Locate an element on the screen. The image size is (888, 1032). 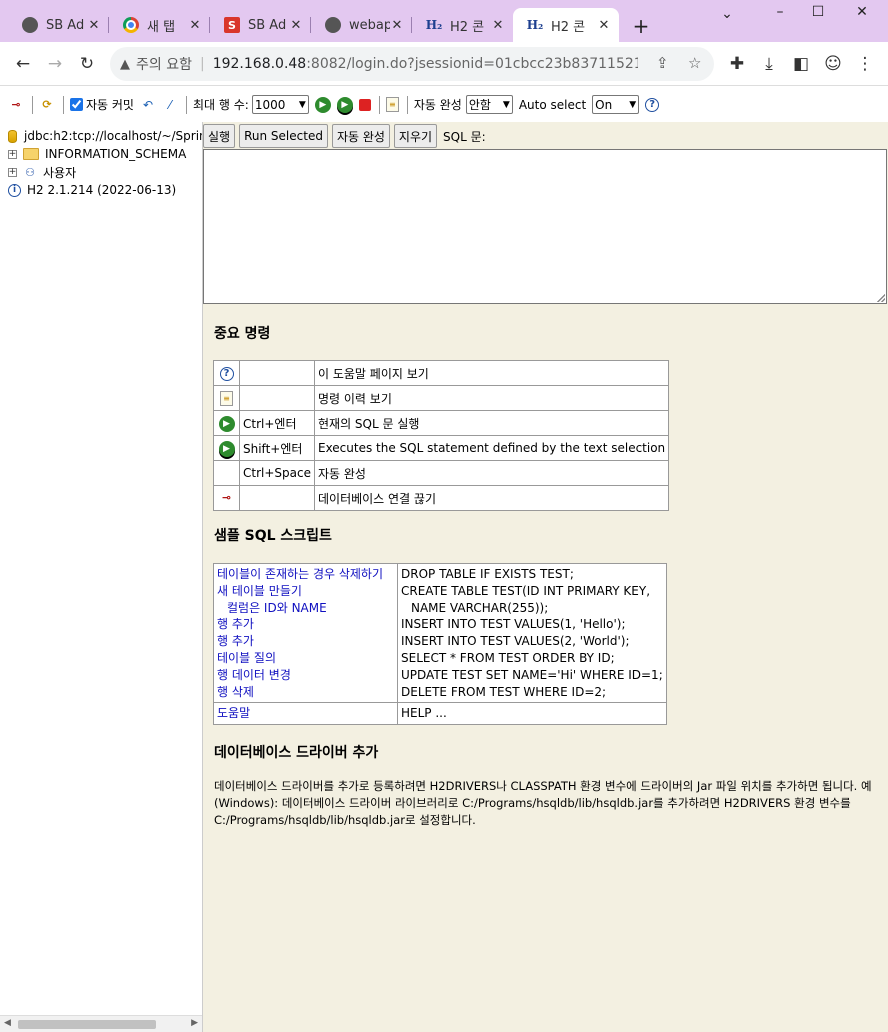
tree-users: + ⚇ 사용자 is located at coordinates (42, 172).